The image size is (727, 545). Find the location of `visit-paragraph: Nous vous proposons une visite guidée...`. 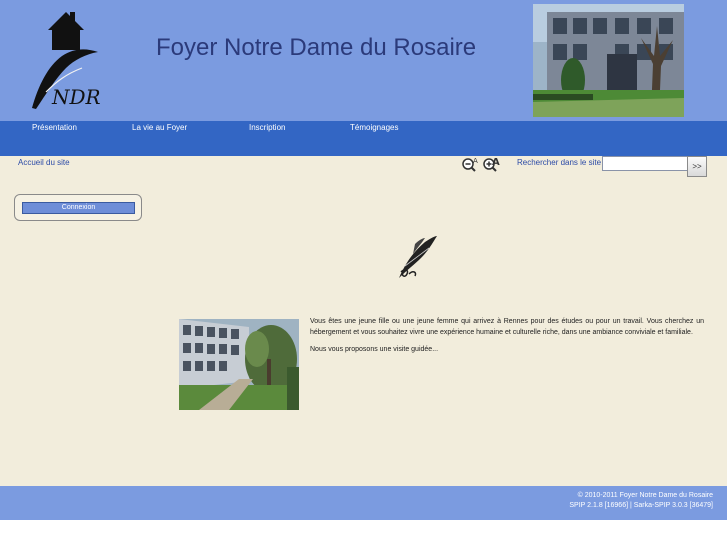

visit-paragraph: Nous vous proposons une visite guidée... is located at coordinates (374, 349).